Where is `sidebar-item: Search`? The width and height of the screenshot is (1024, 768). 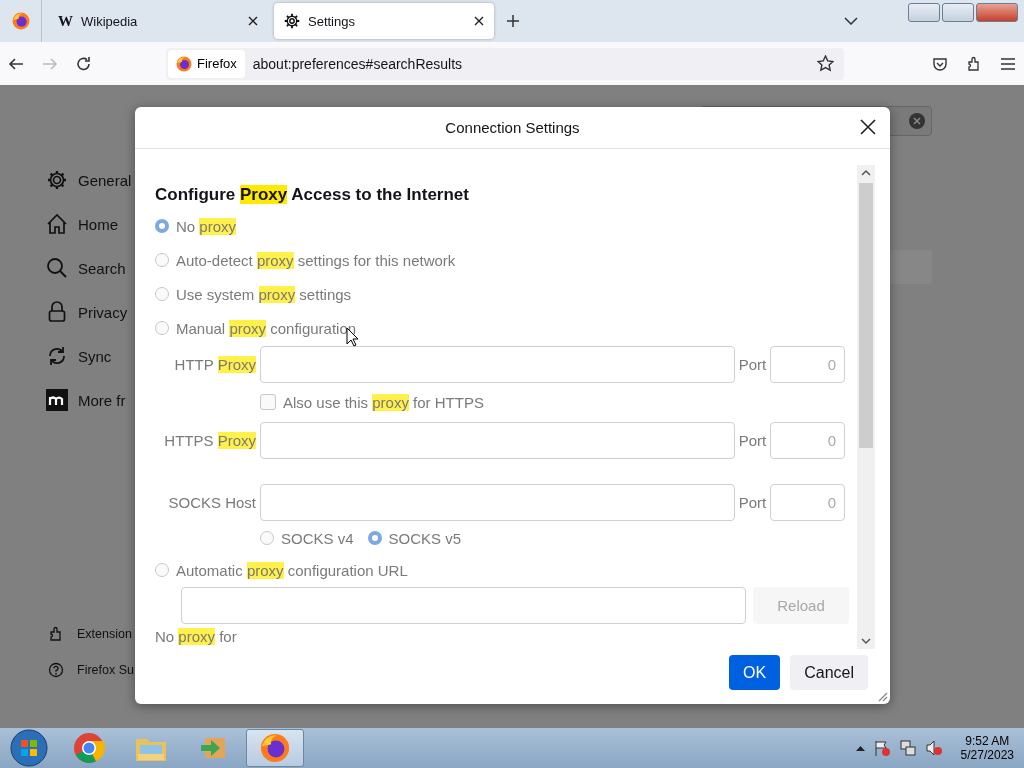
sidebar-item: Search is located at coordinates (102, 268).